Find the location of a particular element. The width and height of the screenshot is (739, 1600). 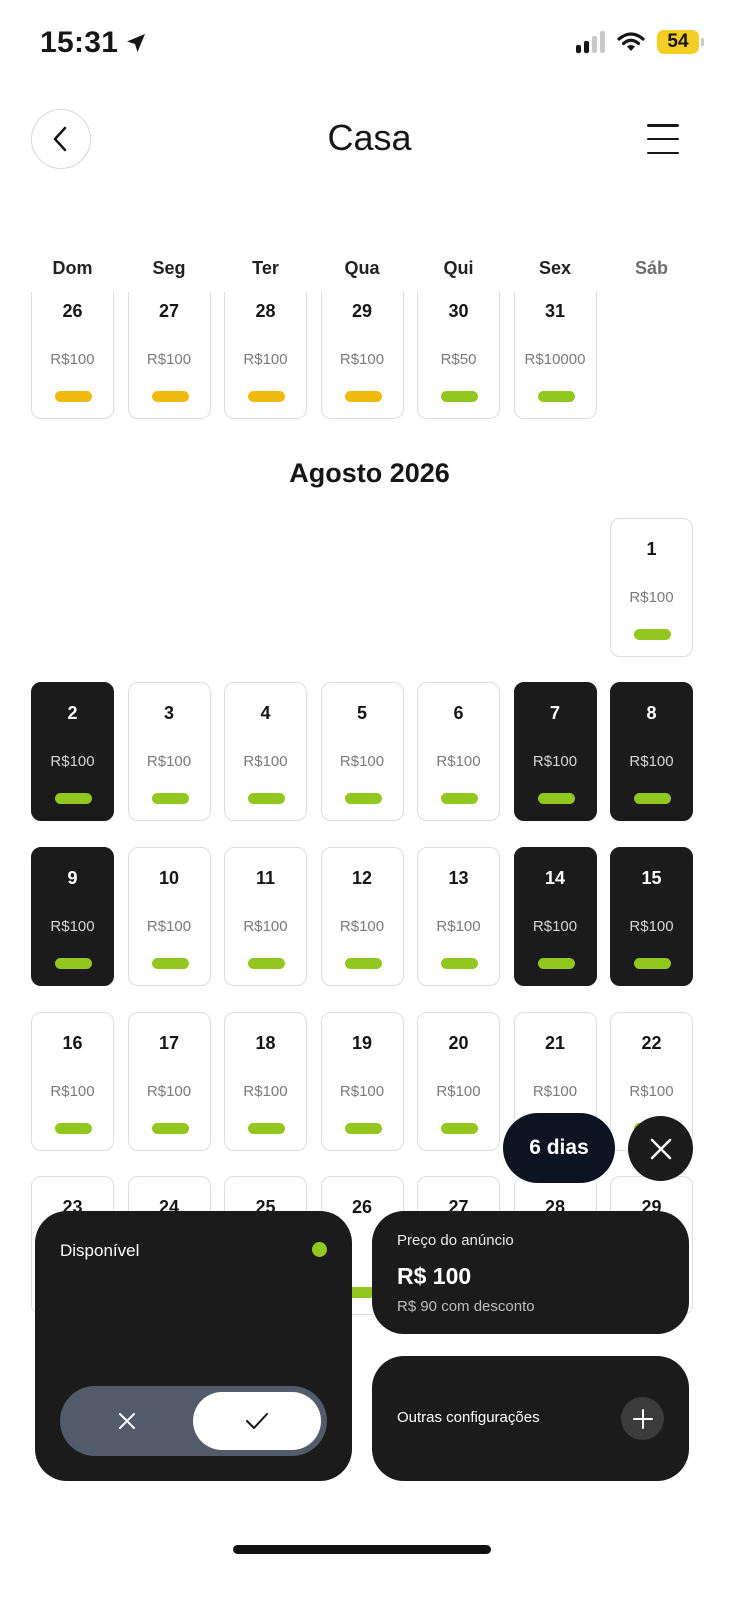

calendar-day-cell: 31 R$10000 is located at coordinates (555, 355).